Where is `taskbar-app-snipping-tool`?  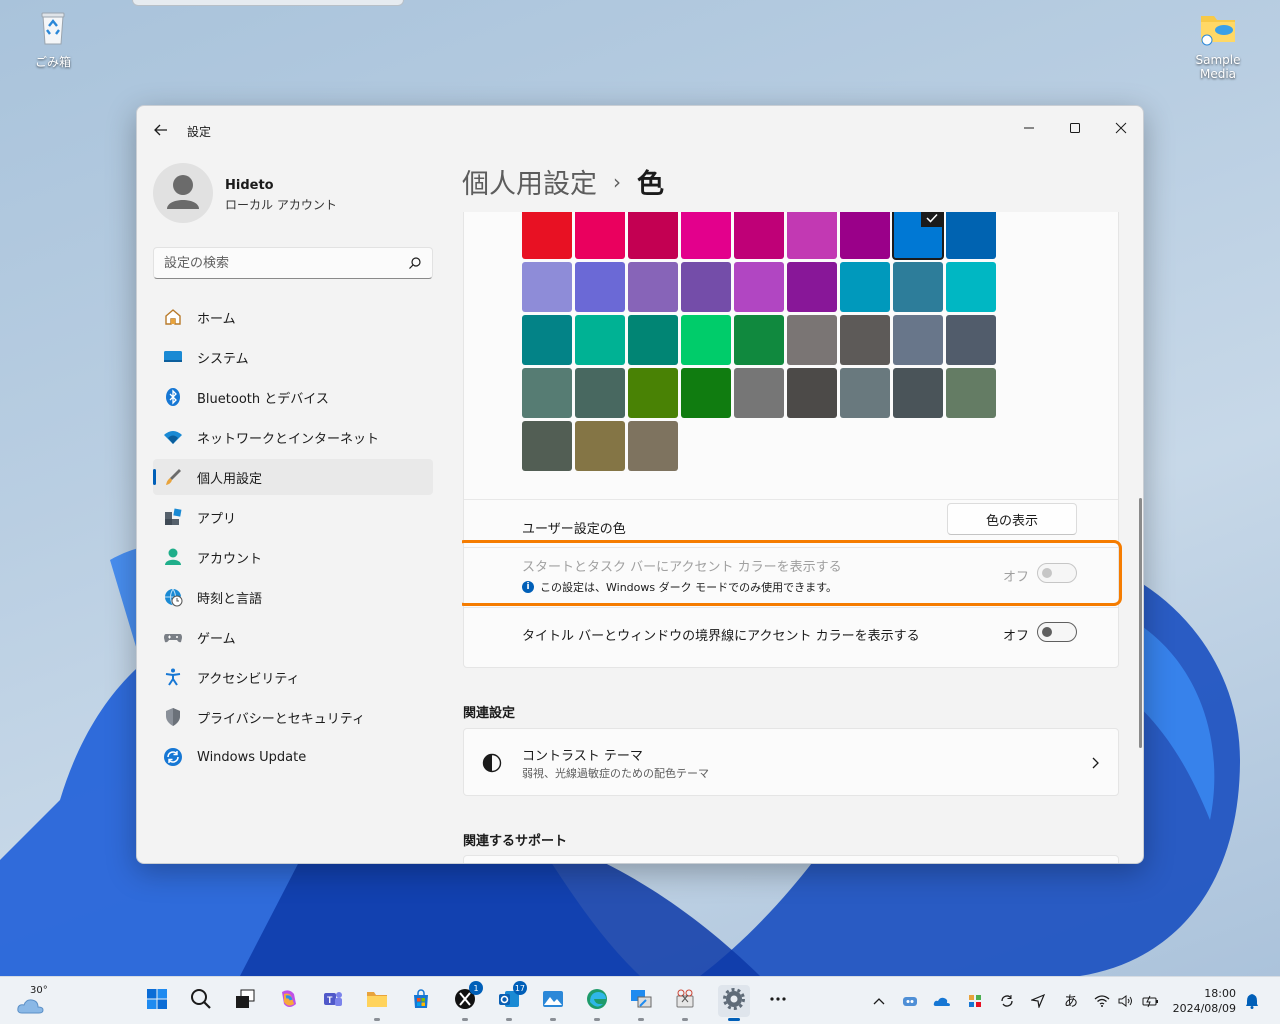
taskbar-app-snipping-tool is located at coordinates (685, 1003).